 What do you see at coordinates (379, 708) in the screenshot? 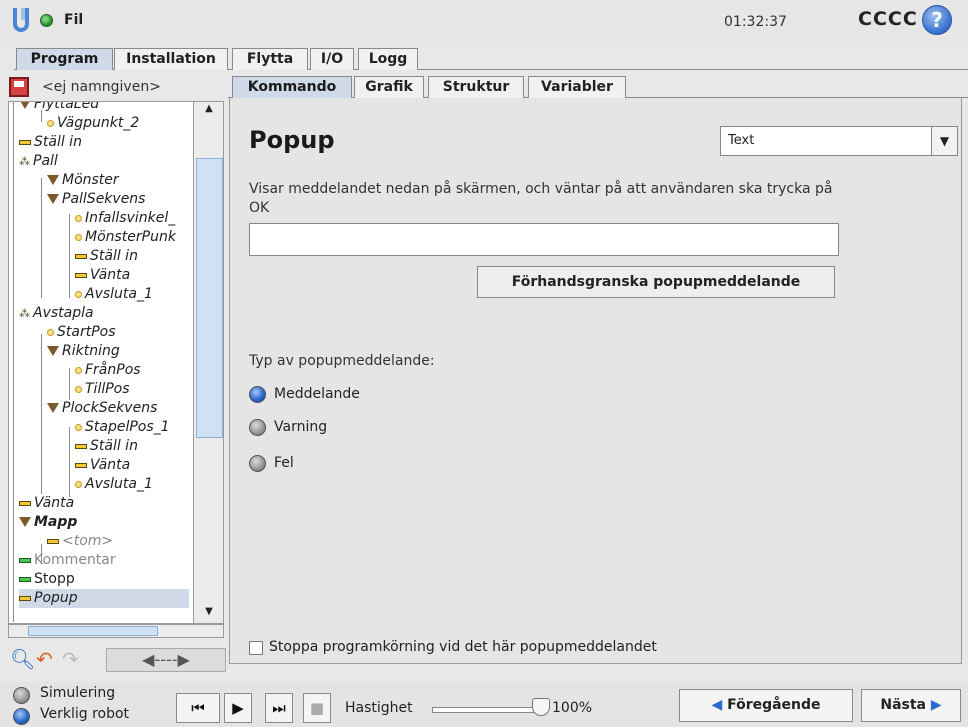
I see `speed-label: Hastighet` at bounding box center [379, 708].